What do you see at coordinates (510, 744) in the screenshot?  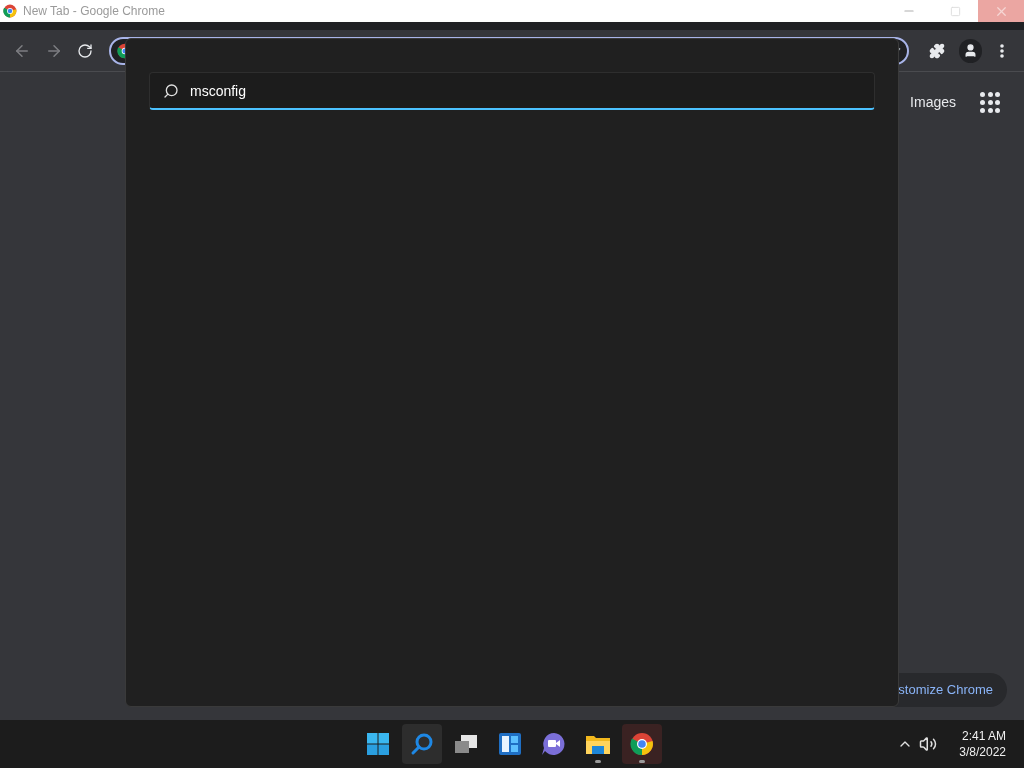 I see `widgets-icon` at bounding box center [510, 744].